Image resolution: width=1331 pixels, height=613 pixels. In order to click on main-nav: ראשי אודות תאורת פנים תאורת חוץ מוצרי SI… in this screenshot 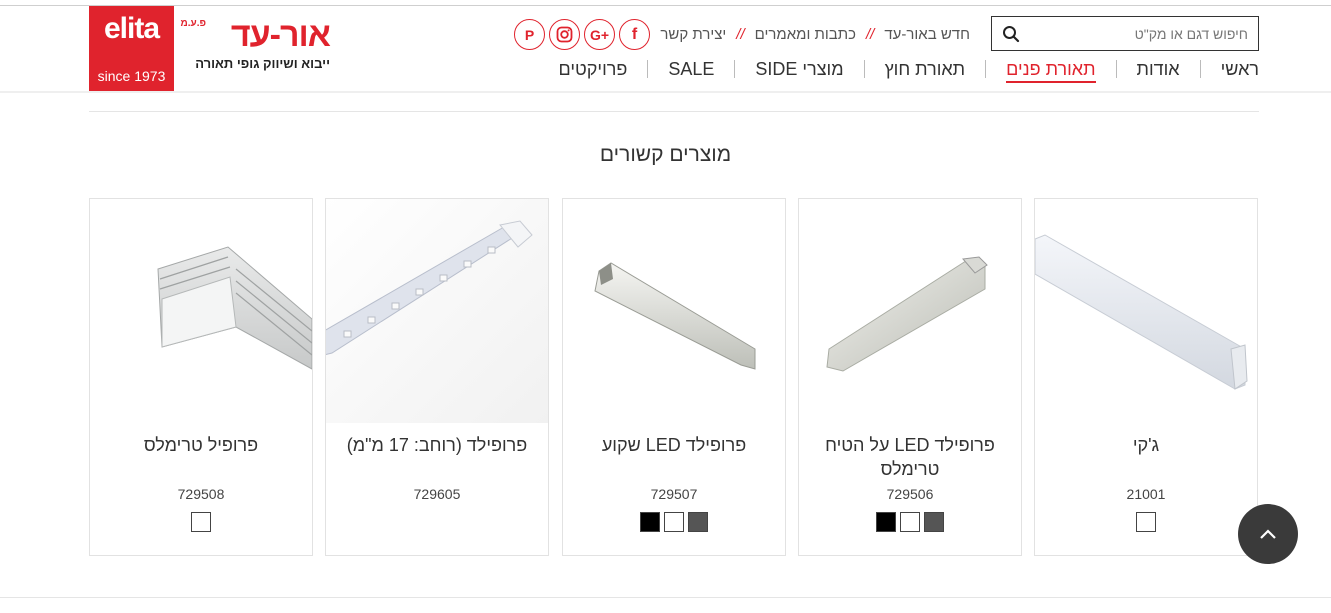, I will do `click(899, 71)`.